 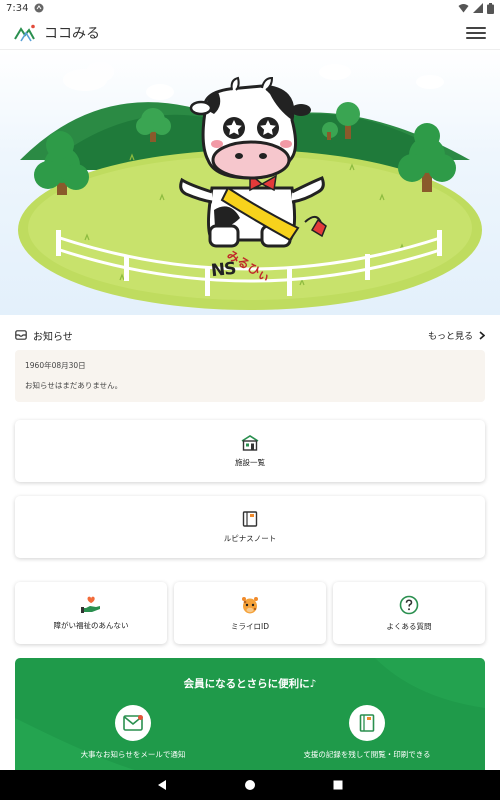 I want to click on feature-records: 支援の記録を残して閲覧・印刷できる, so click(x=367, y=732).